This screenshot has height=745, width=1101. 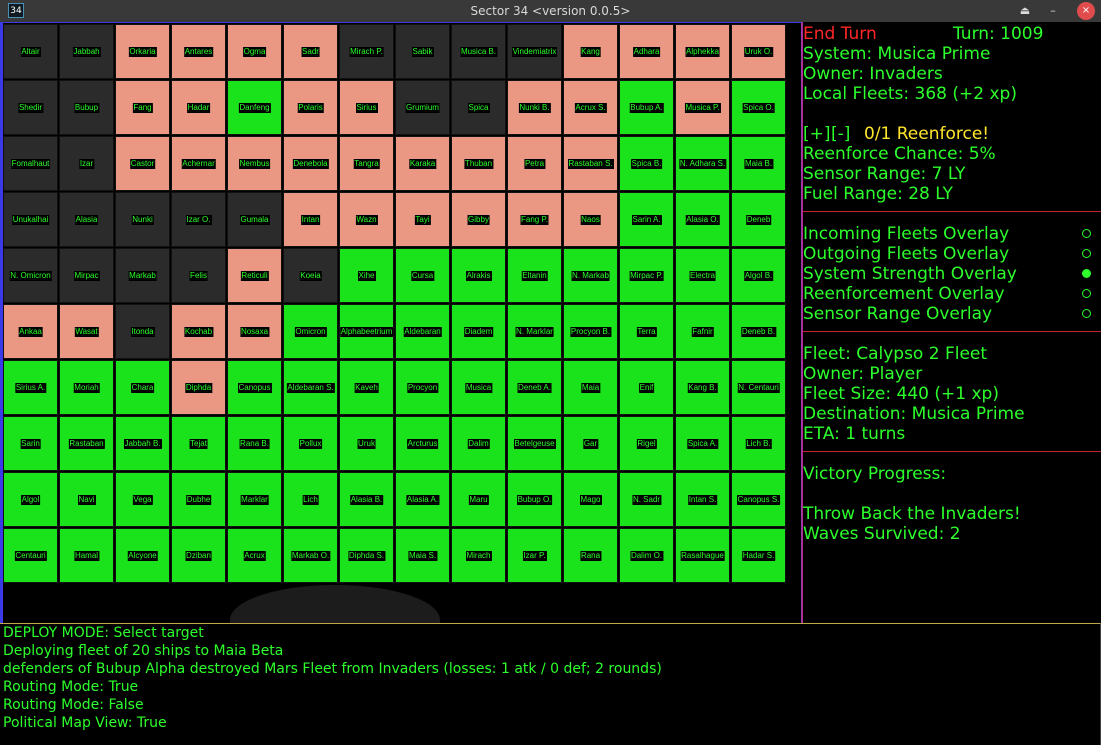 What do you see at coordinates (198, 499) in the screenshot?
I see `star-system-cell: Dubhe` at bounding box center [198, 499].